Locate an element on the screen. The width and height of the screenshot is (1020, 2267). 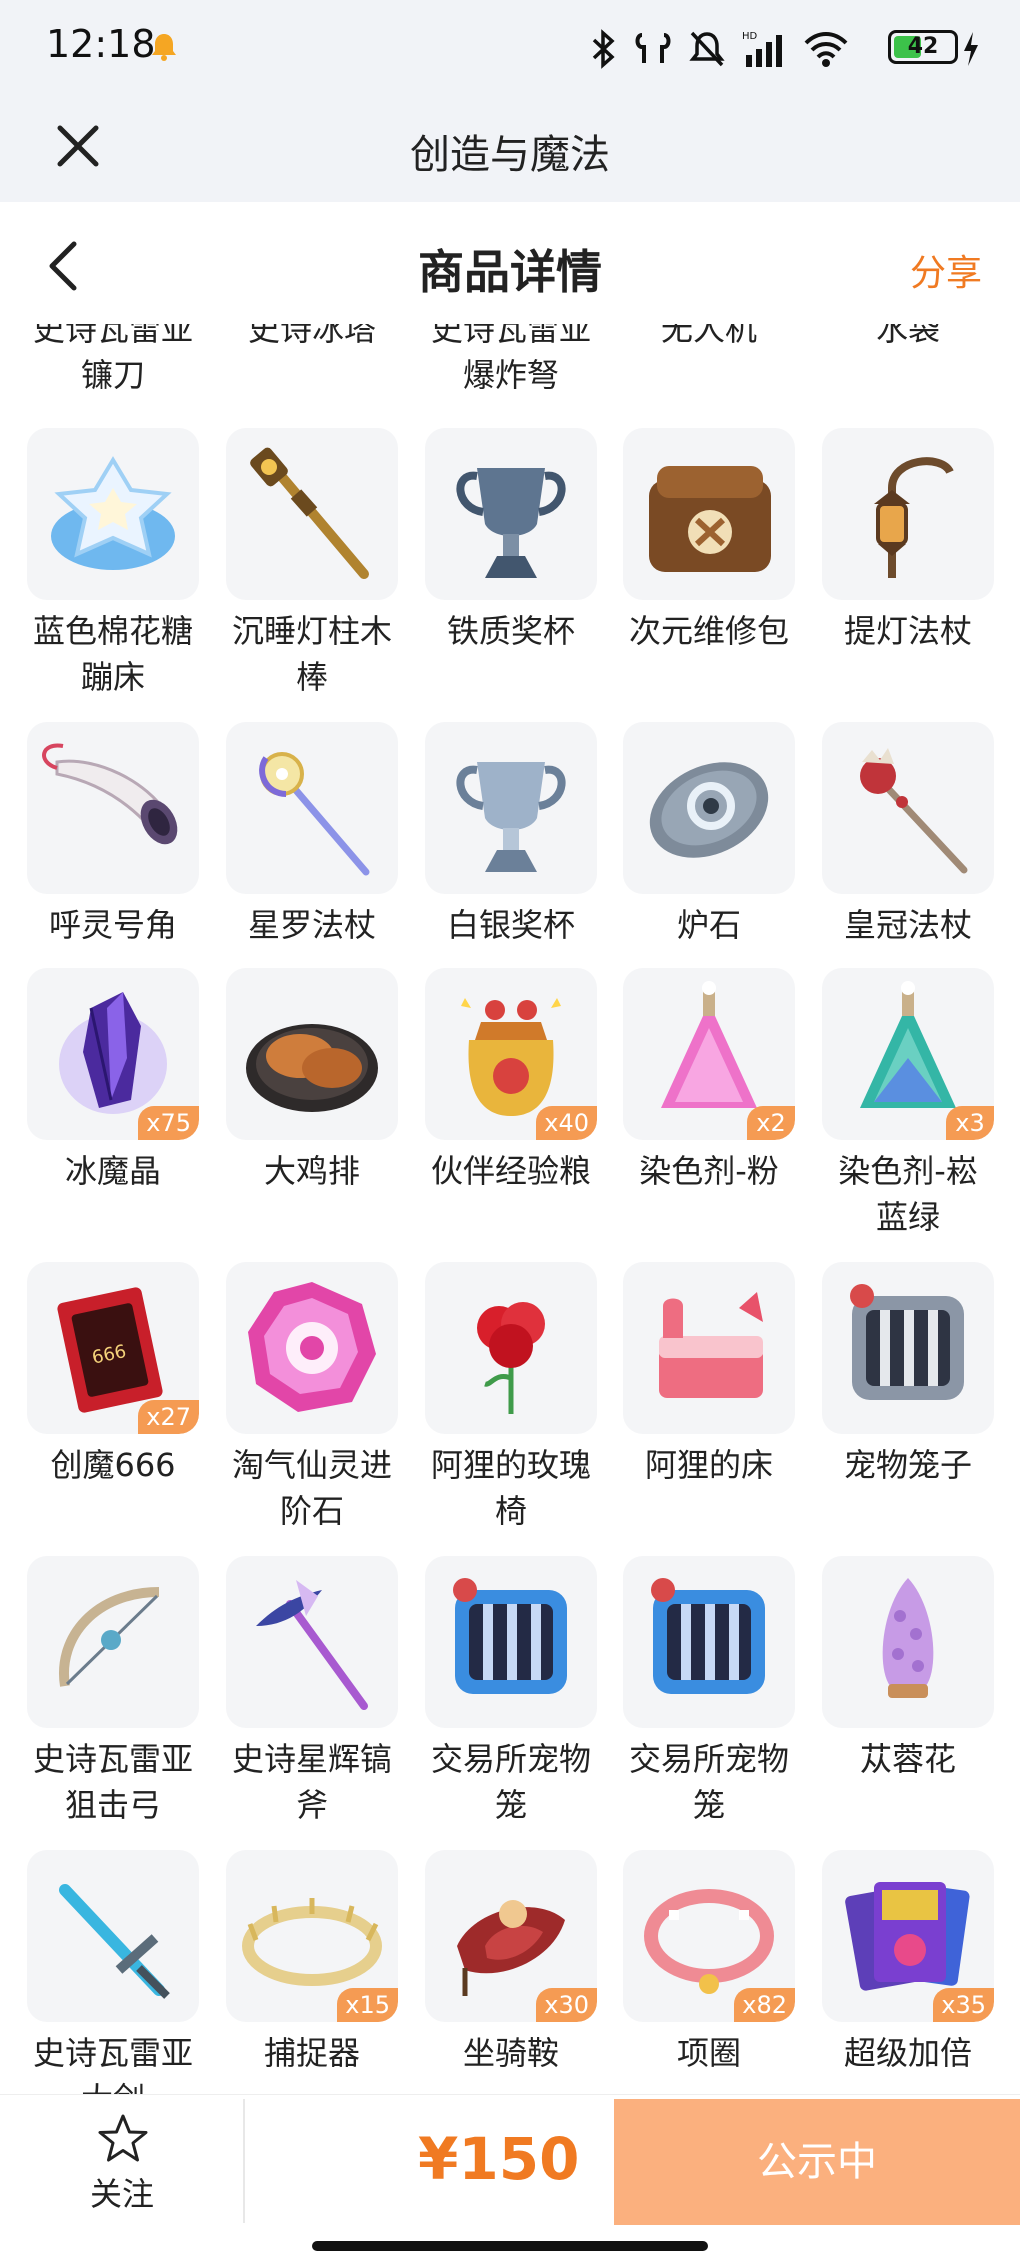
item-name: 项圈 is located at coordinates (708, 2053).